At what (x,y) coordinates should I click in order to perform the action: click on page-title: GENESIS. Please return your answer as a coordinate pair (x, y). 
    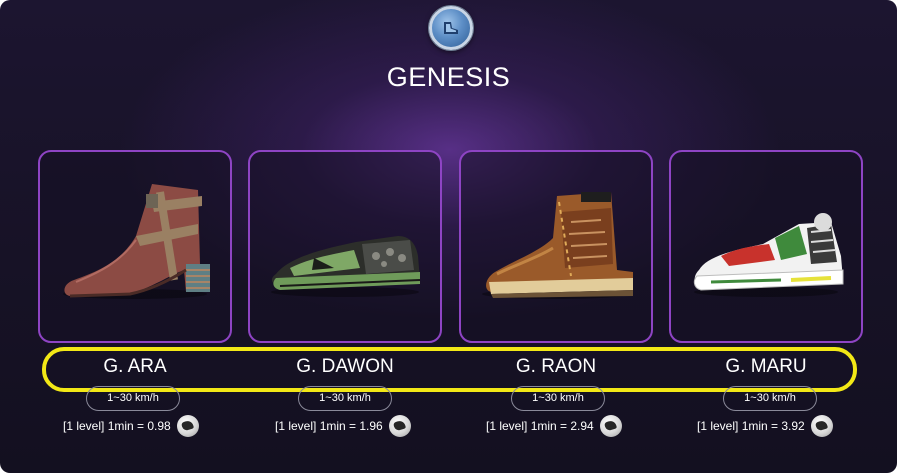
    Looking at the image, I should click on (448, 77).